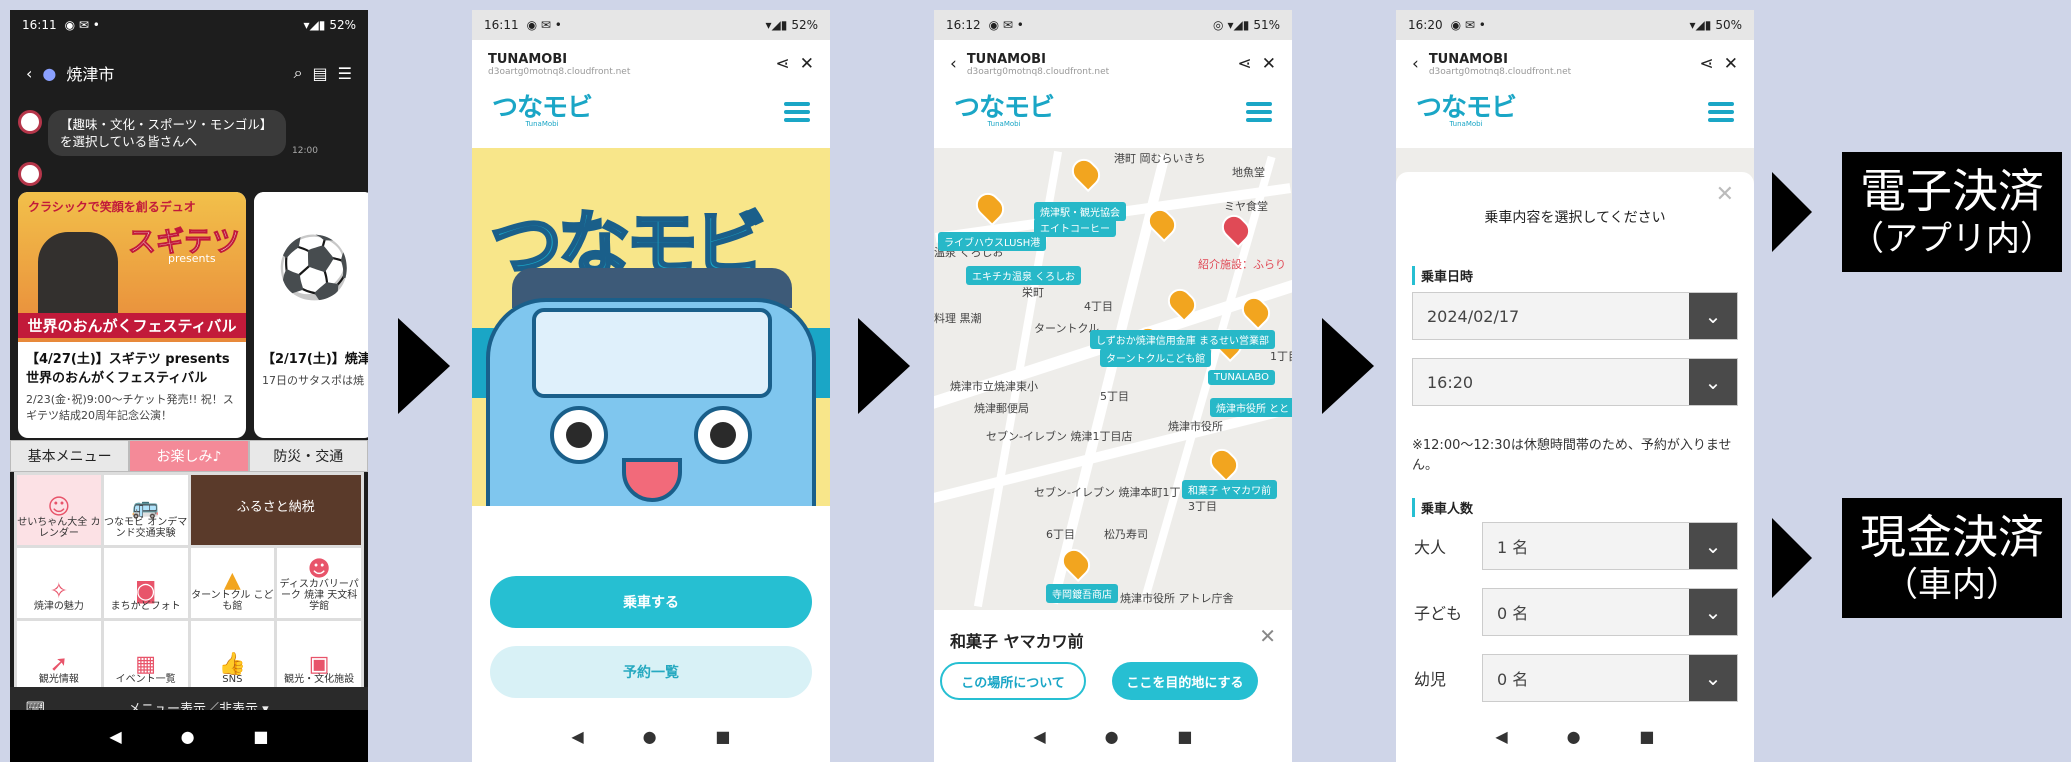 The image size is (2071, 762). What do you see at coordinates (189, 133) in the screenshot?
I see `chat-message: 【趣味・文化・スポーツ・モンゴル】を選択している皆さんへ 12:00` at bounding box center [189, 133].